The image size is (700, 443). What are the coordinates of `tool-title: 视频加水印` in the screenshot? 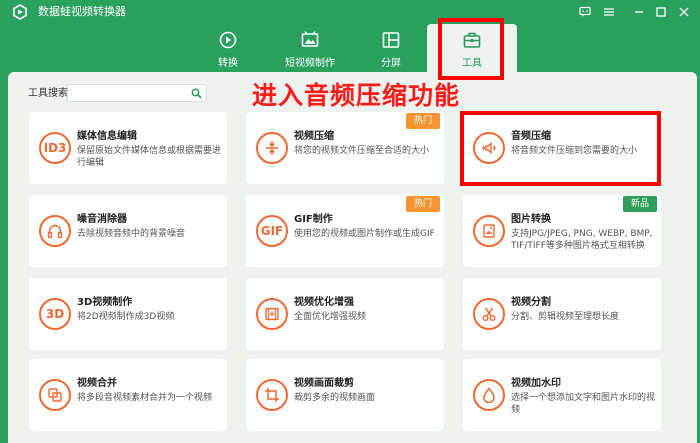 It's located at (536, 383).